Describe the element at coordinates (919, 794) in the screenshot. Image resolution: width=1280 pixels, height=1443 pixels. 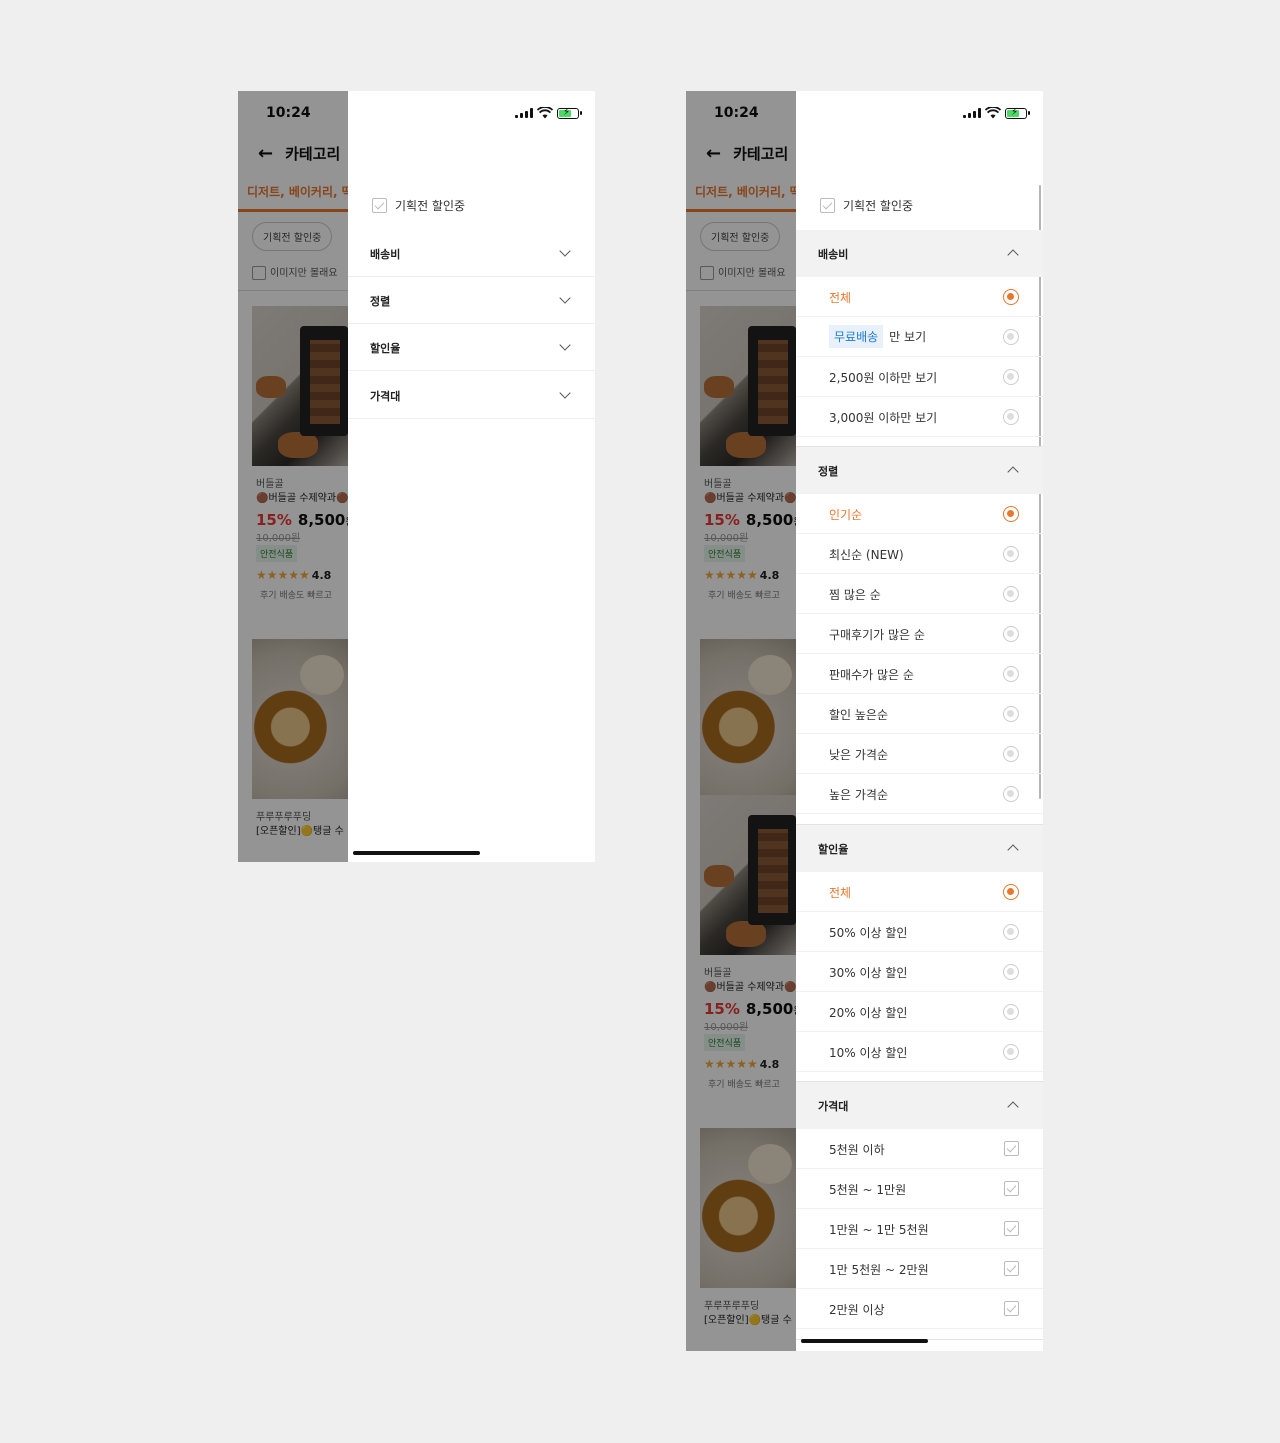
I see `option-sort-price-high: 높은 가격순` at that location.